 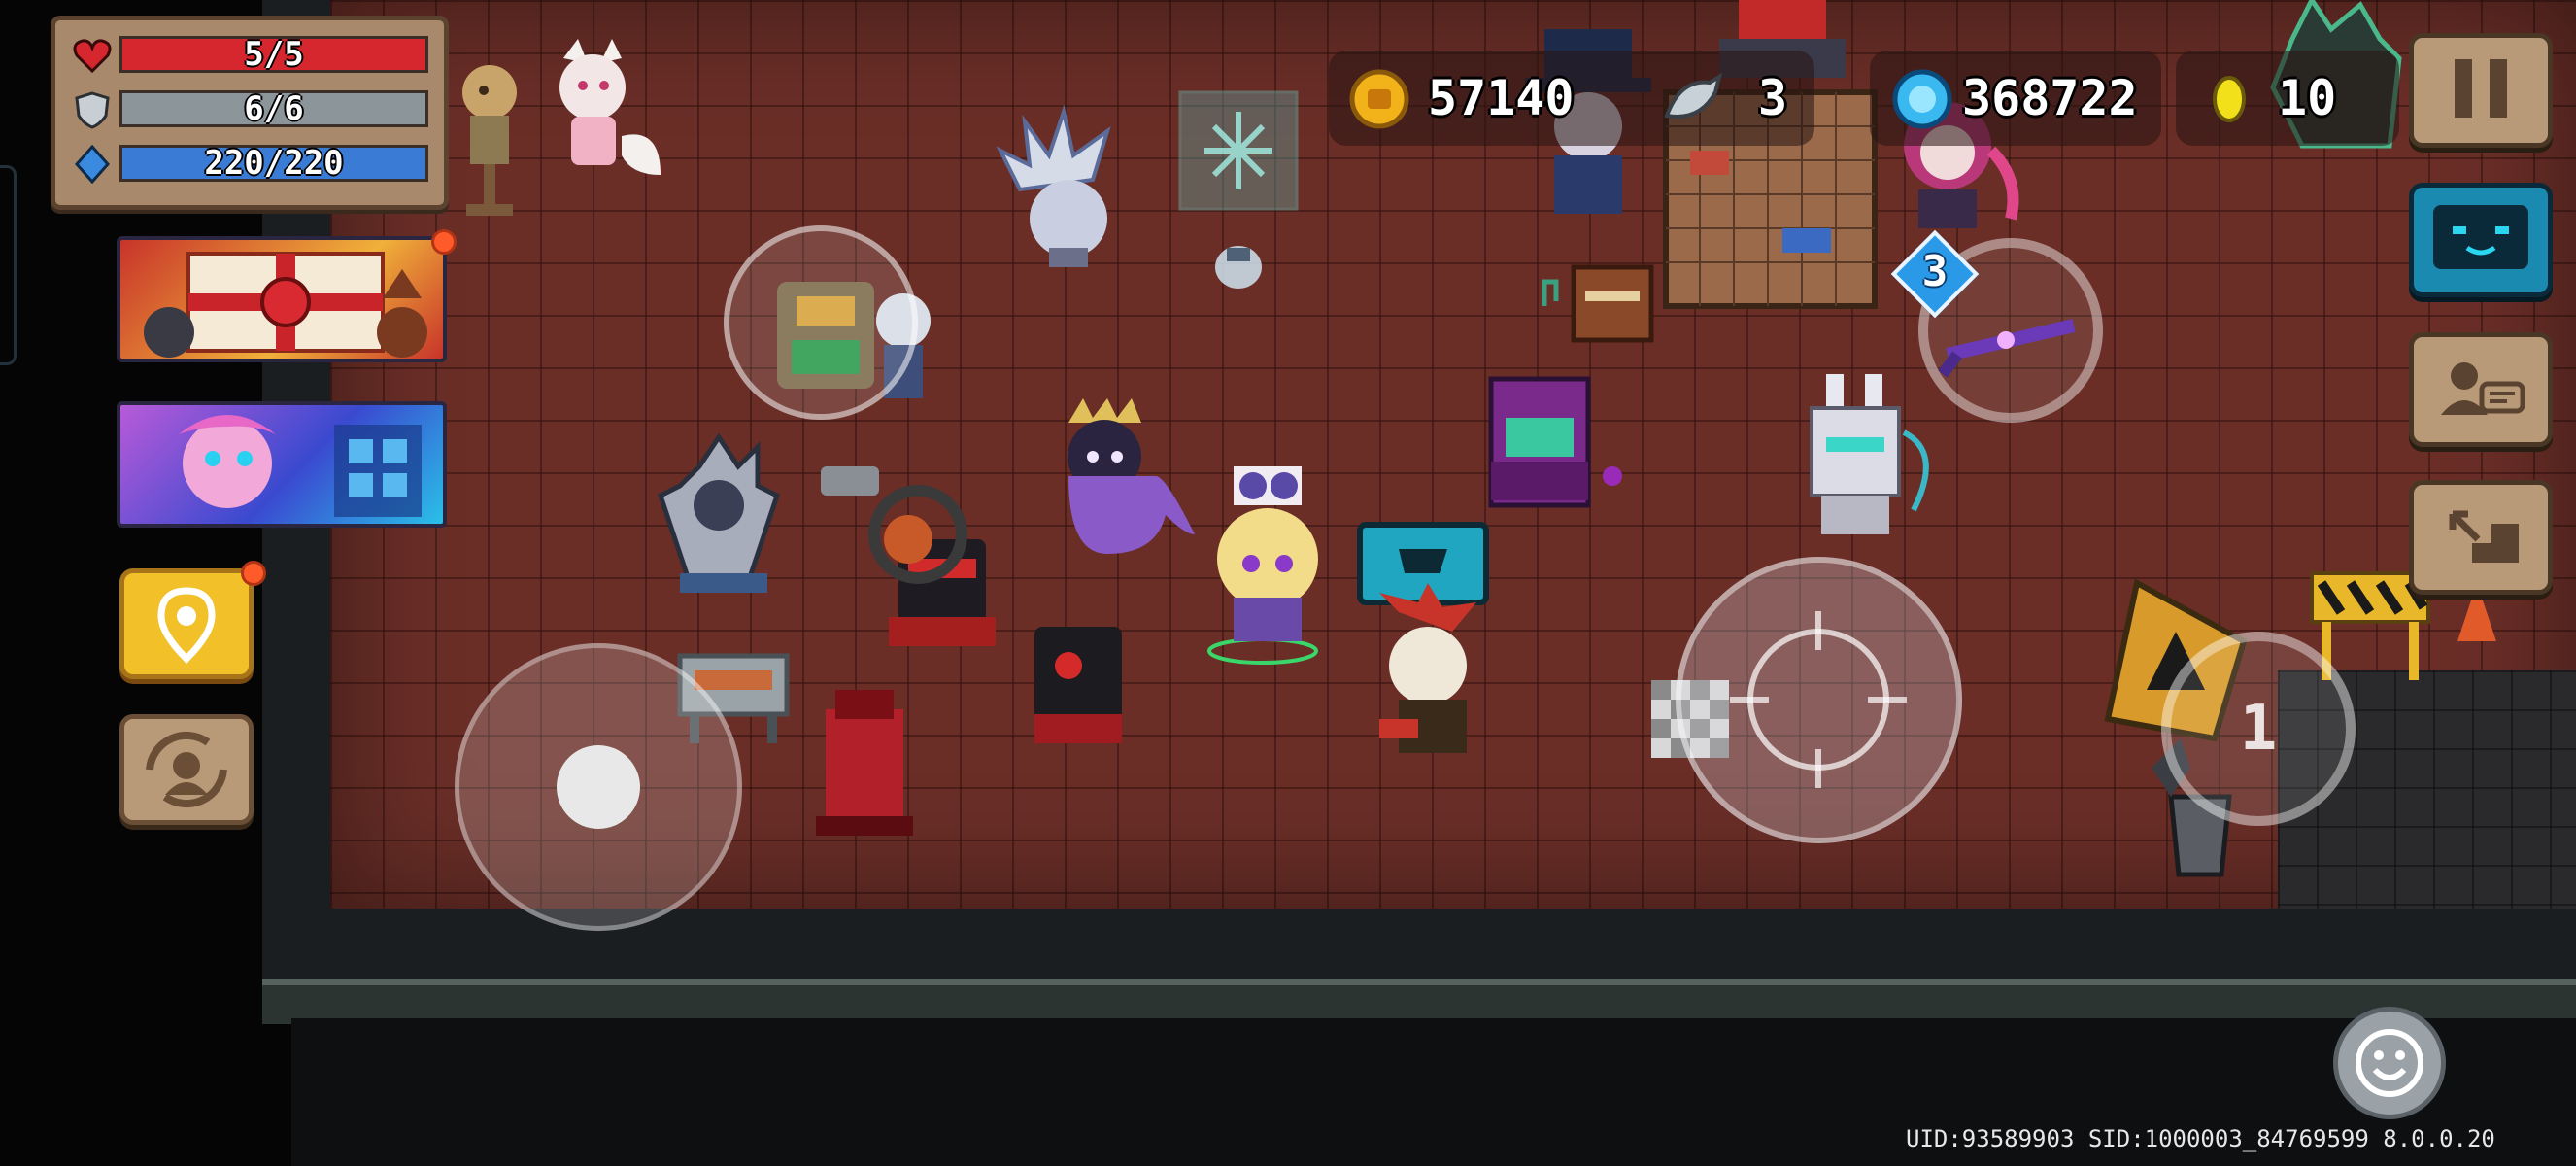 What do you see at coordinates (719, 512) in the screenshot?
I see `armored-knight-character` at bounding box center [719, 512].